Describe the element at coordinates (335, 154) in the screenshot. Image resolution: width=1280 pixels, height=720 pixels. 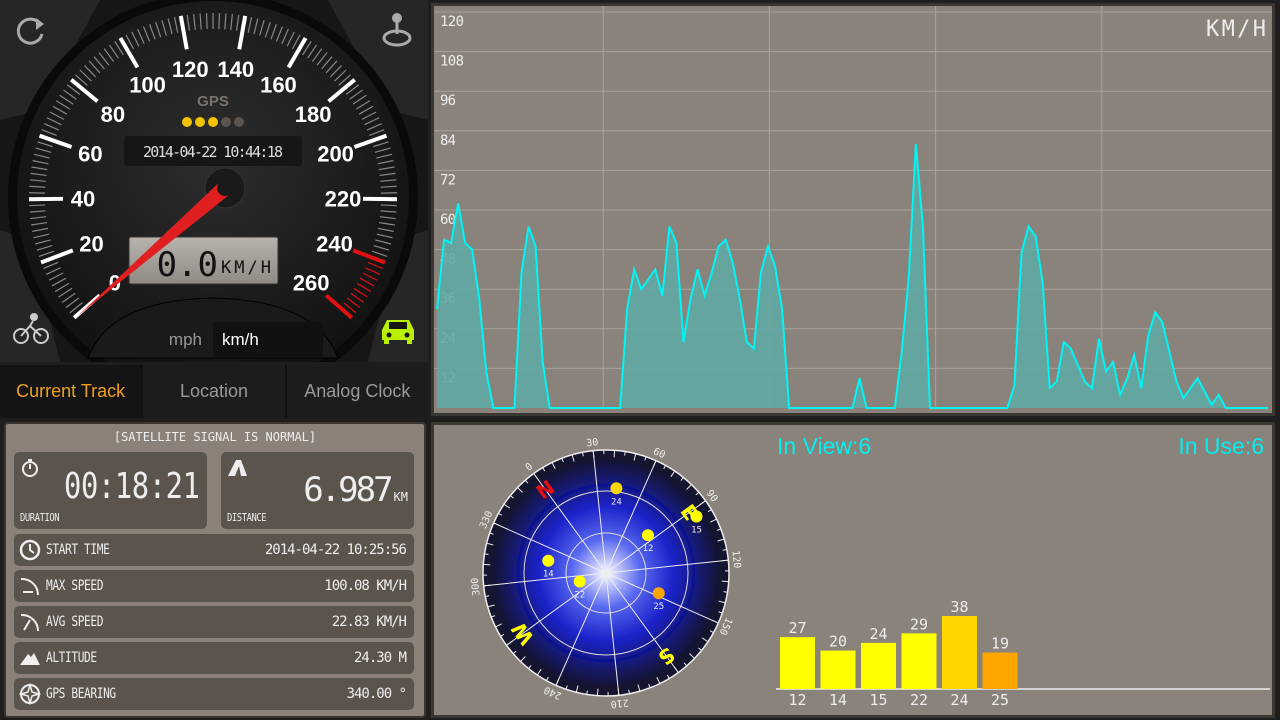
I see `gauge-tick-label: 200` at that location.